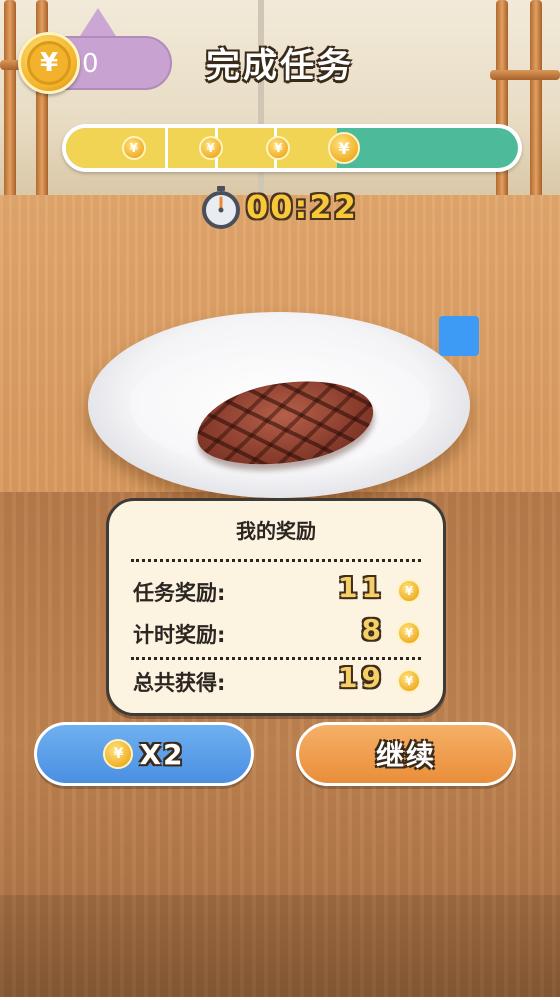 The image size is (560, 997). What do you see at coordinates (179, 593) in the screenshot?
I see `task-reward-label: 任务奖励:` at bounding box center [179, 593].